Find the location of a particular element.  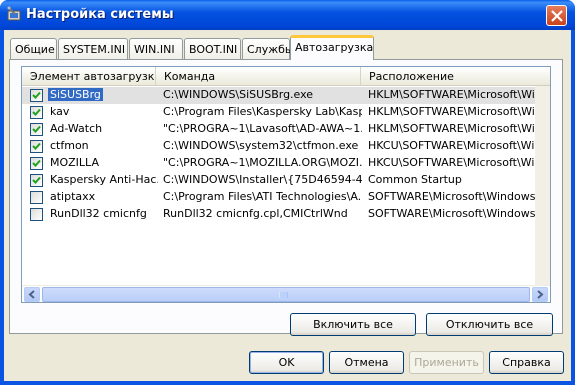

item-name: SiSUSBrg is located at coordinates (75, 94).